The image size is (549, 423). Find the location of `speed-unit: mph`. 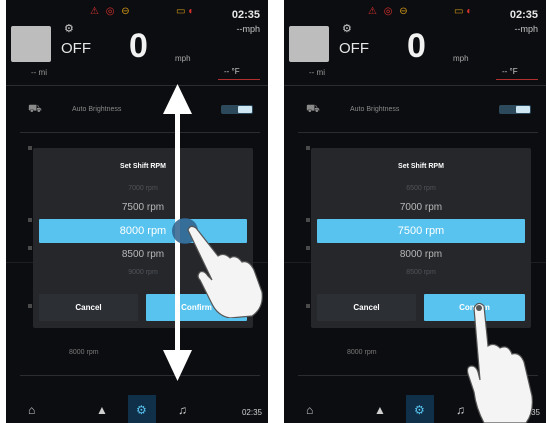

speed-unit: mph is located at coordinates (461, 58).